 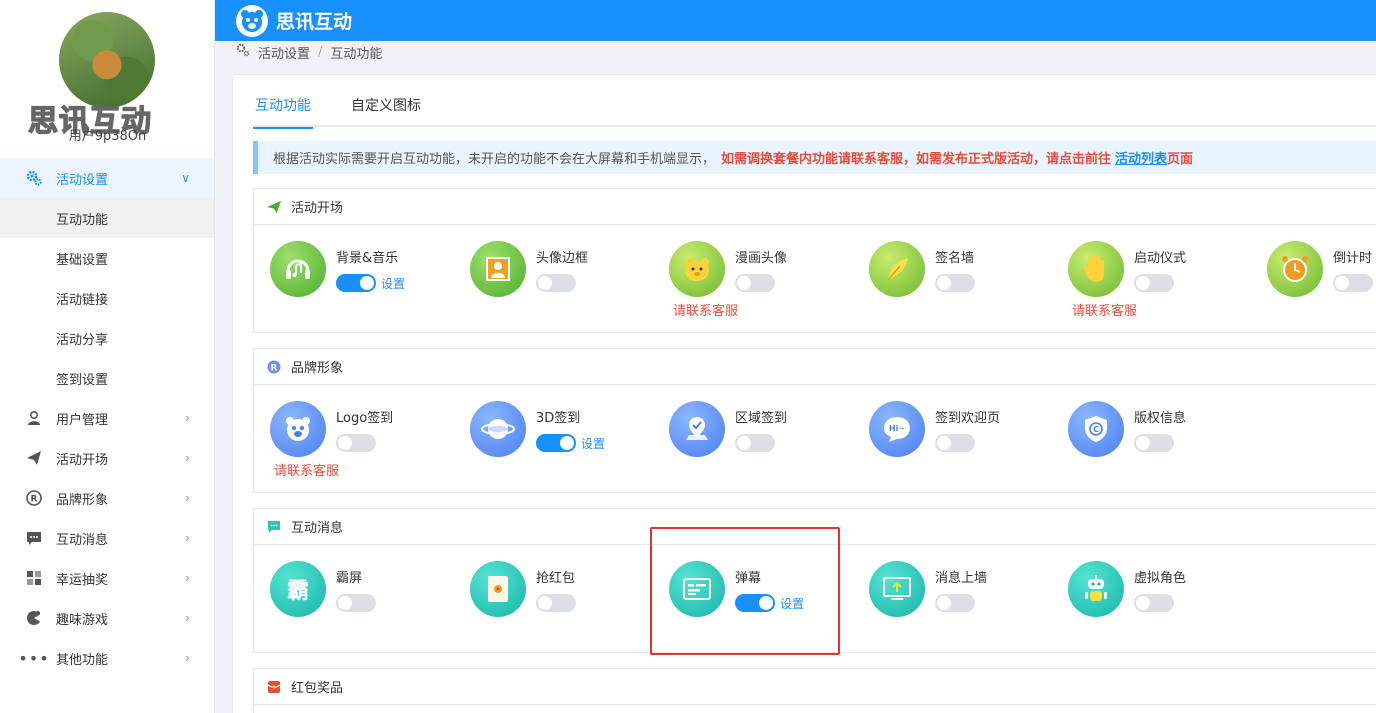 I want to click on section-red-envelope-prizes: 红包奖品, so click(x=814, y=690).